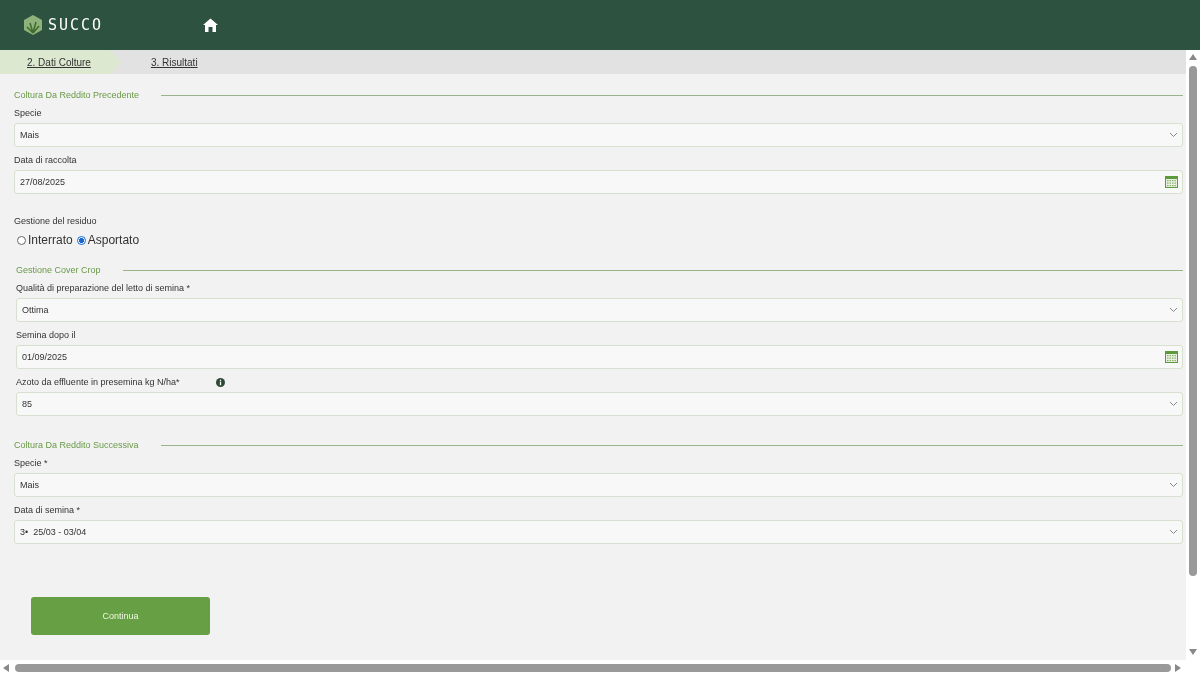 This screenshot has width=1200, height=675. Describe the element at coordinates (599, 404) in the screenshot. I see `select-field: 85` at that location.